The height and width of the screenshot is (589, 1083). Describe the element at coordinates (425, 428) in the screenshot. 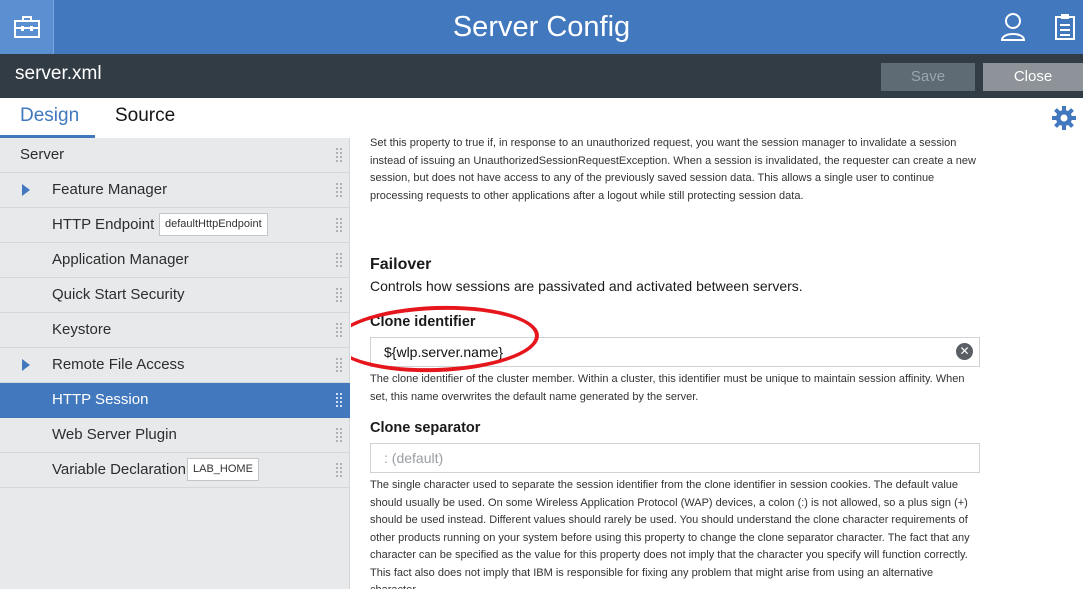

I see `clone-separator-label: Clone separator` at that location.